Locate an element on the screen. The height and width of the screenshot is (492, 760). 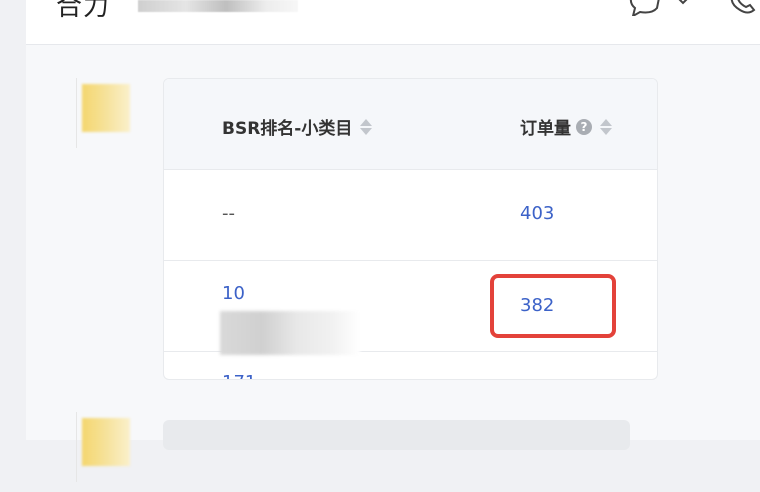
chevron-down-icon is located at coordinates (683, 4).